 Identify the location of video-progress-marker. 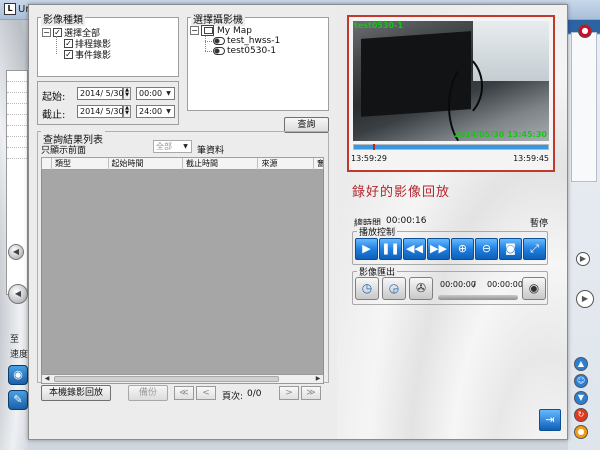
(374, 147).